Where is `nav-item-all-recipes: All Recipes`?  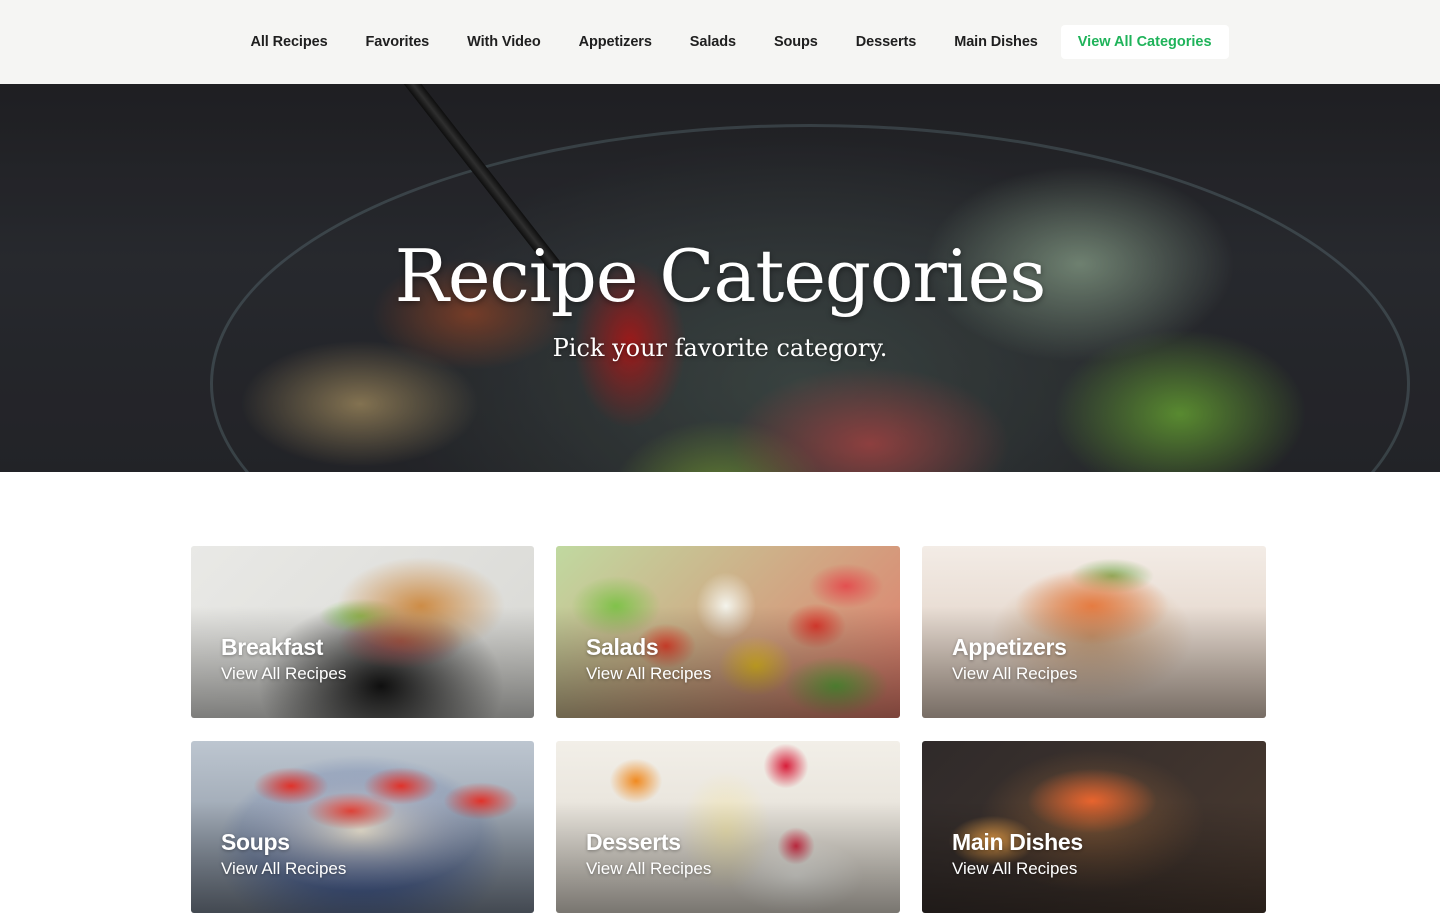
nav-item-all-recipes: All Recipes is located at coordinates (288, 42).